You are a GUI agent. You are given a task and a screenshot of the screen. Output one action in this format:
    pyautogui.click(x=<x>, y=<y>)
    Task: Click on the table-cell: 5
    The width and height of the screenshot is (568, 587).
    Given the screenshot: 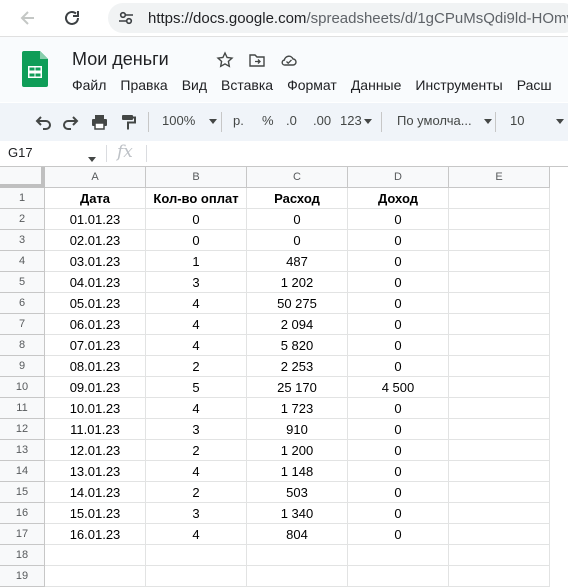 What is the action you would take?
    pyautogui.click(x=196, y=387)
    